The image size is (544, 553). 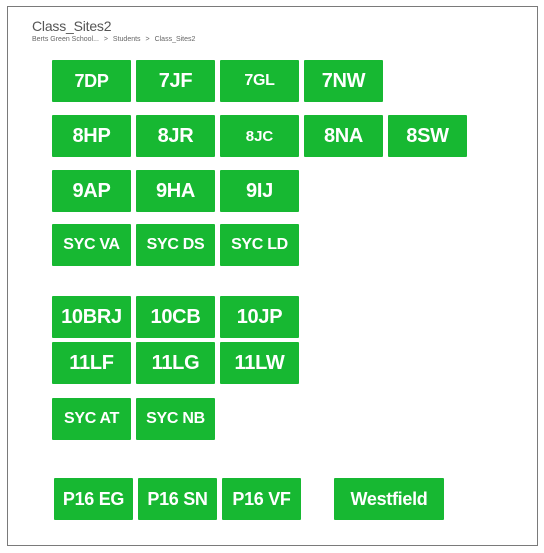 I want to click on tile-10brj: 10BRJ, so click(x=91, y=317).